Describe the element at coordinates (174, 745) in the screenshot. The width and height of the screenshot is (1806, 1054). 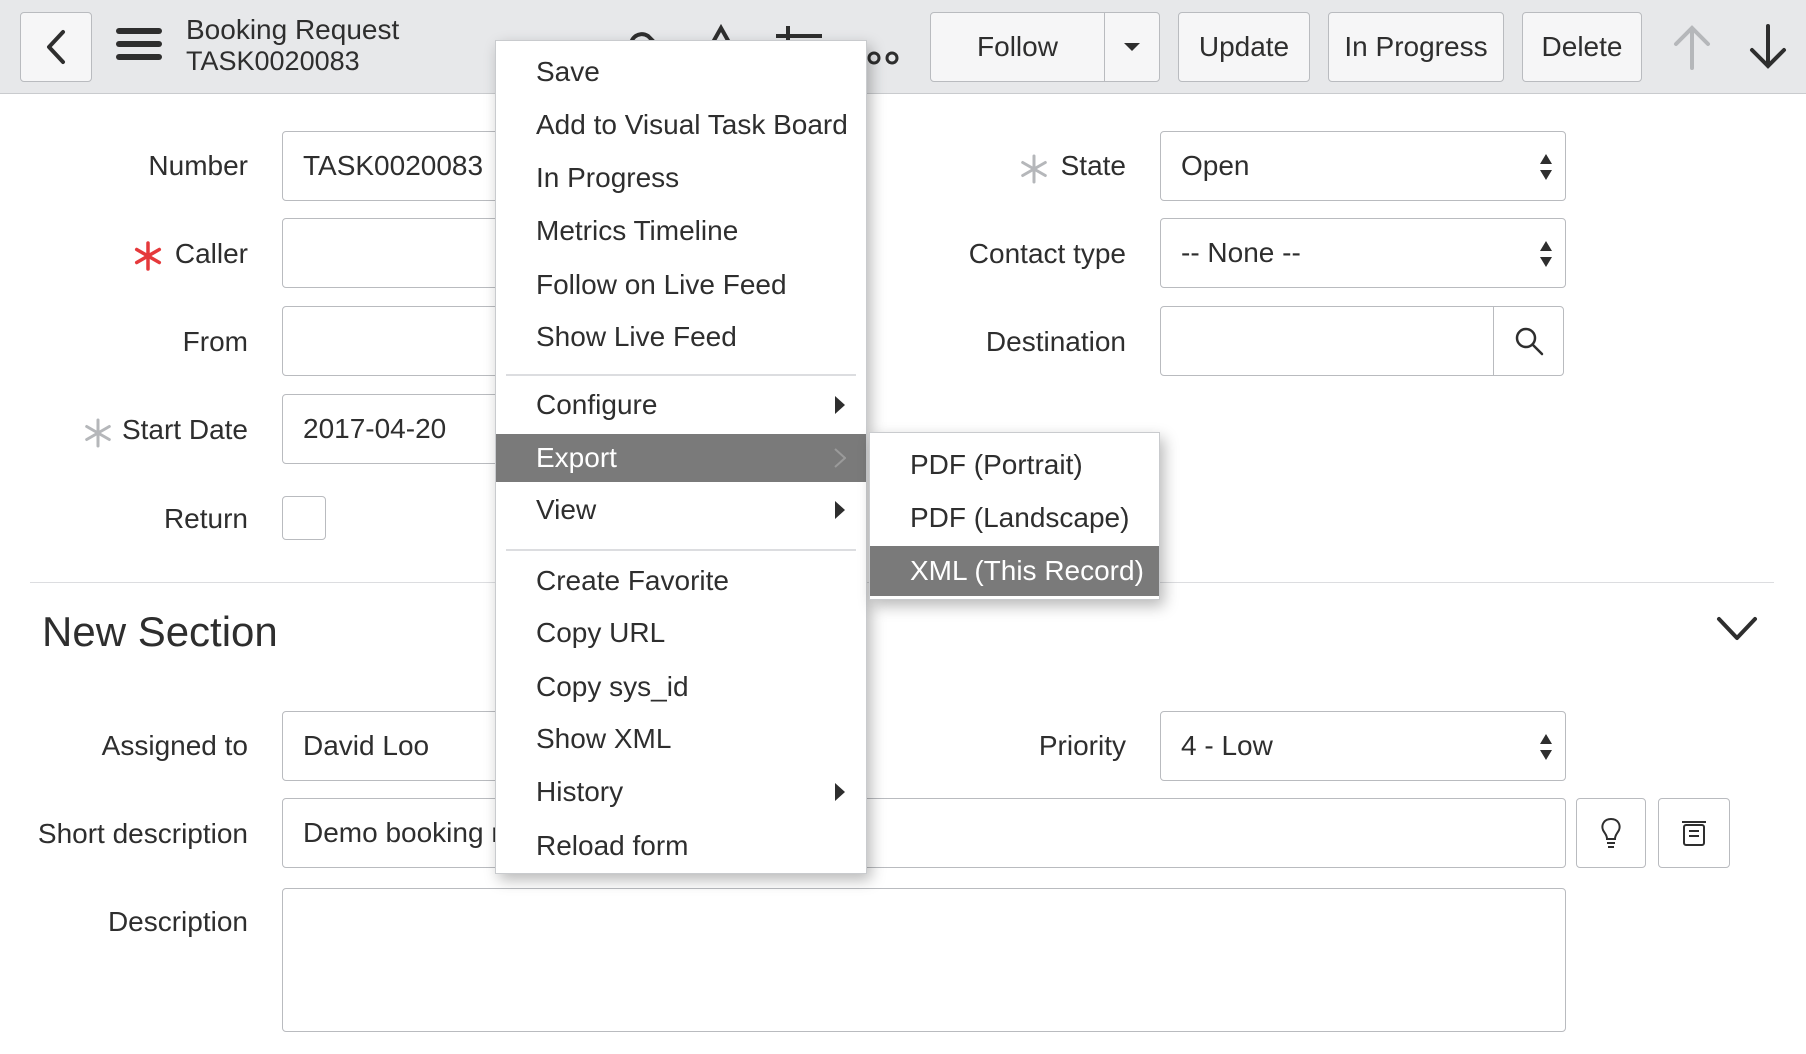
I see `assigned-to-label: Assigned to` at that location.